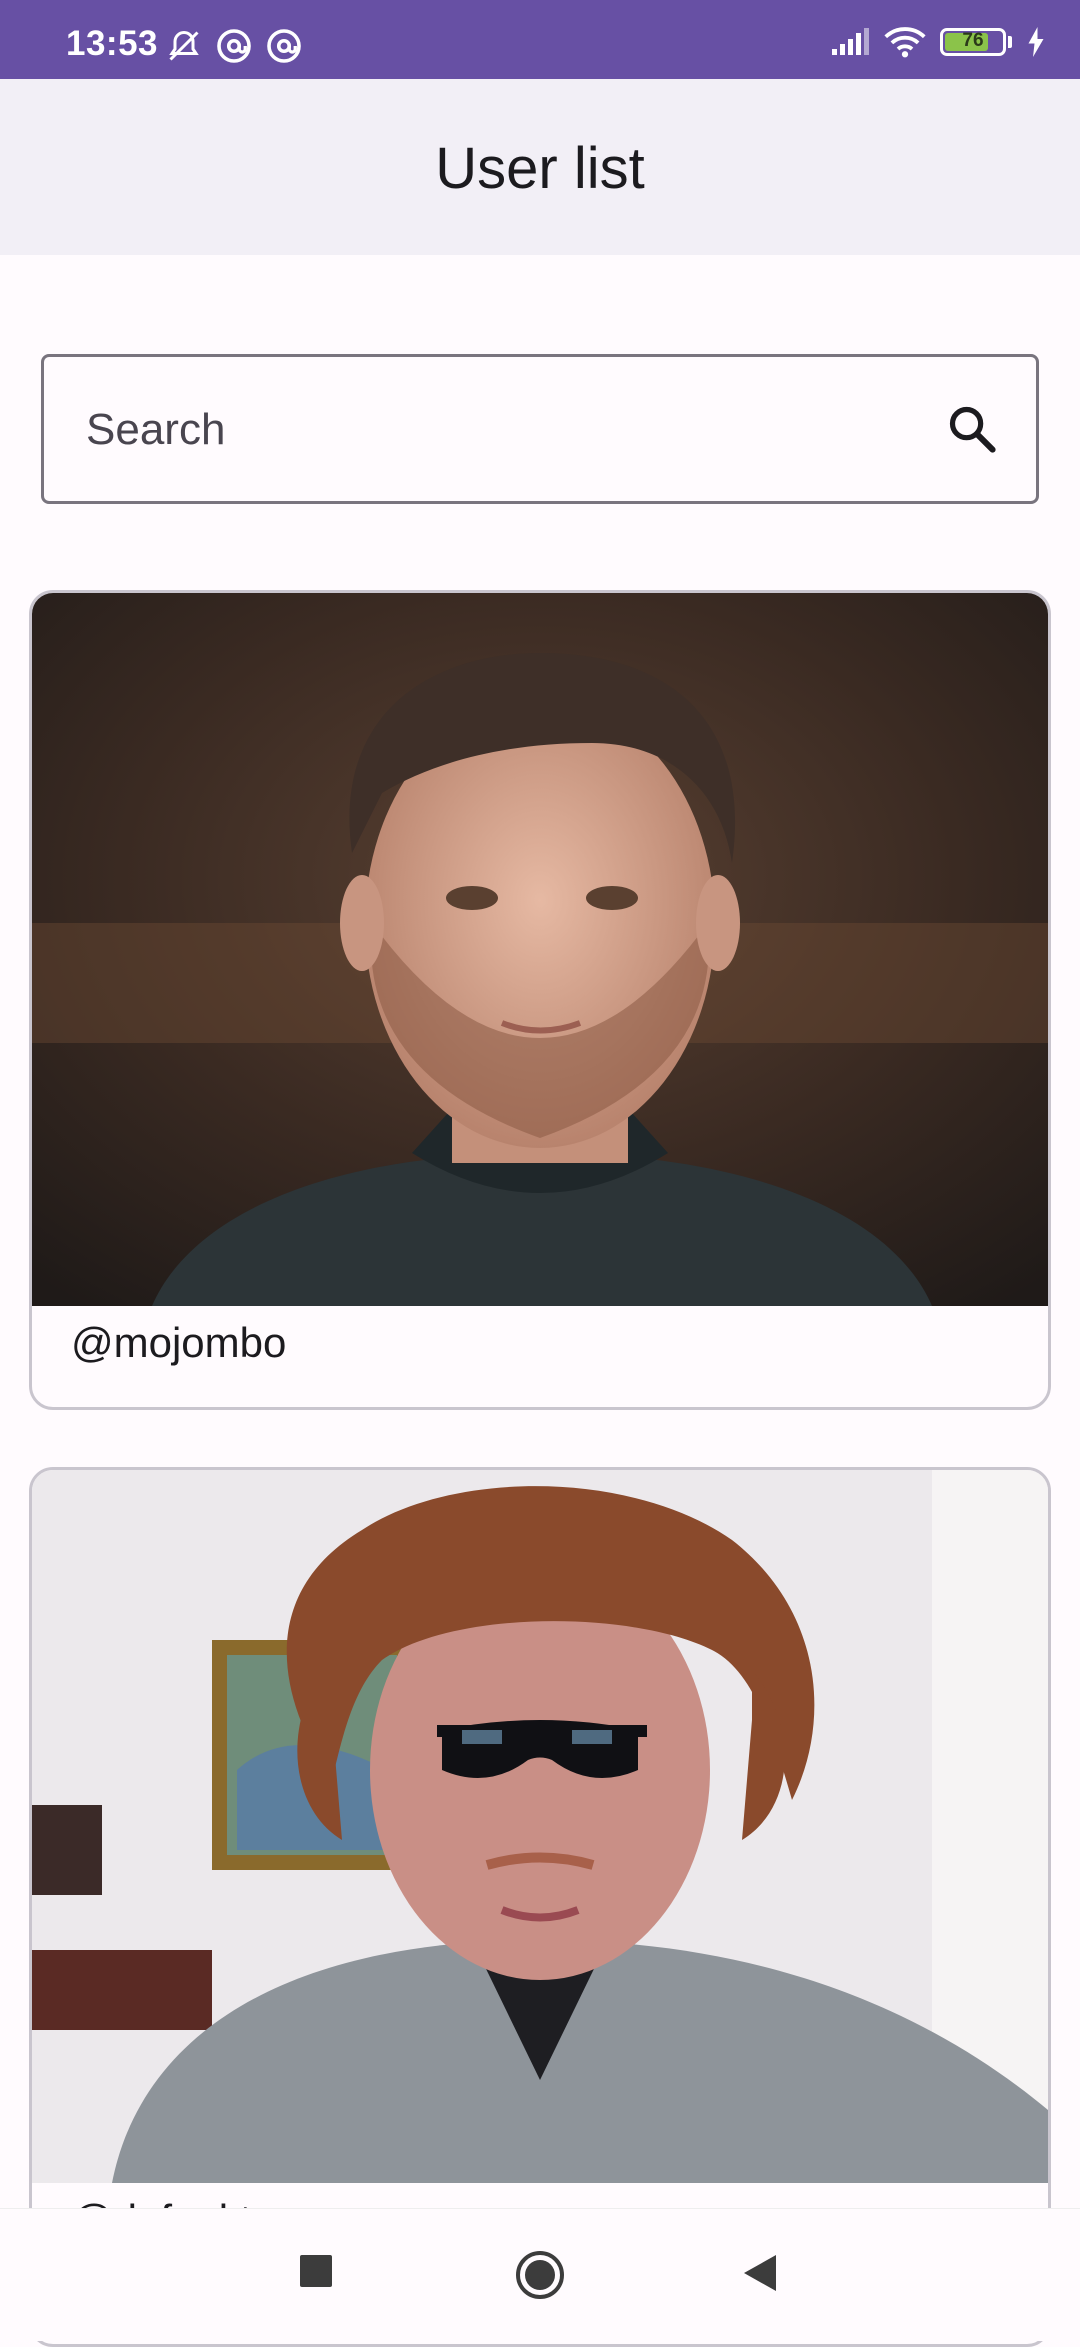 Image resolution: width=1080 pixels, height=2347 pixels. I want to click on status-bar: 13:53 76, so click(540, 39).